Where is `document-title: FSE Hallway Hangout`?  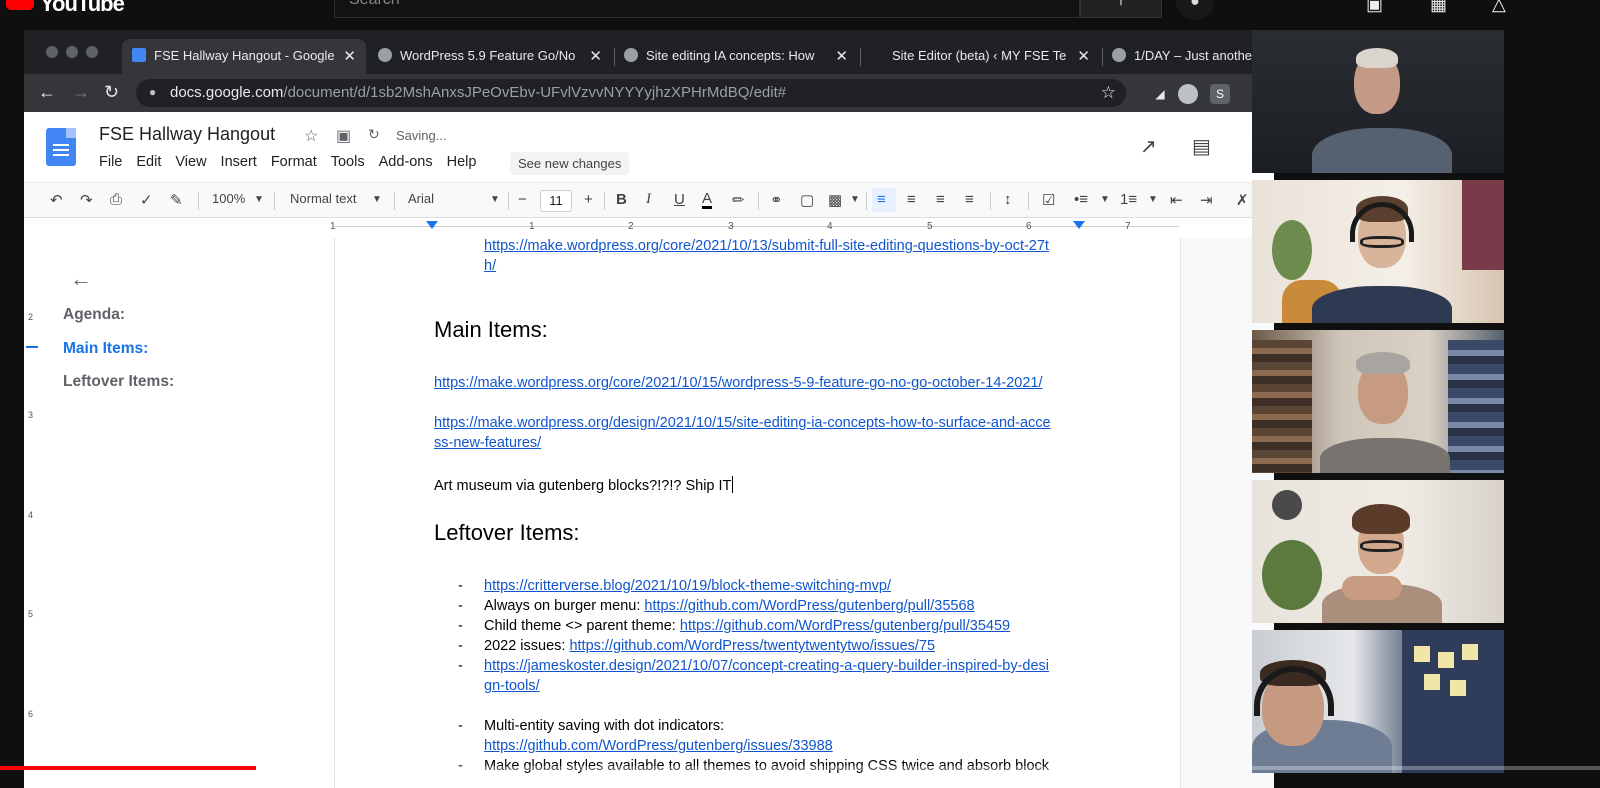 document-title: FSE Hallway Hangout is located at coordinates (187, 134).